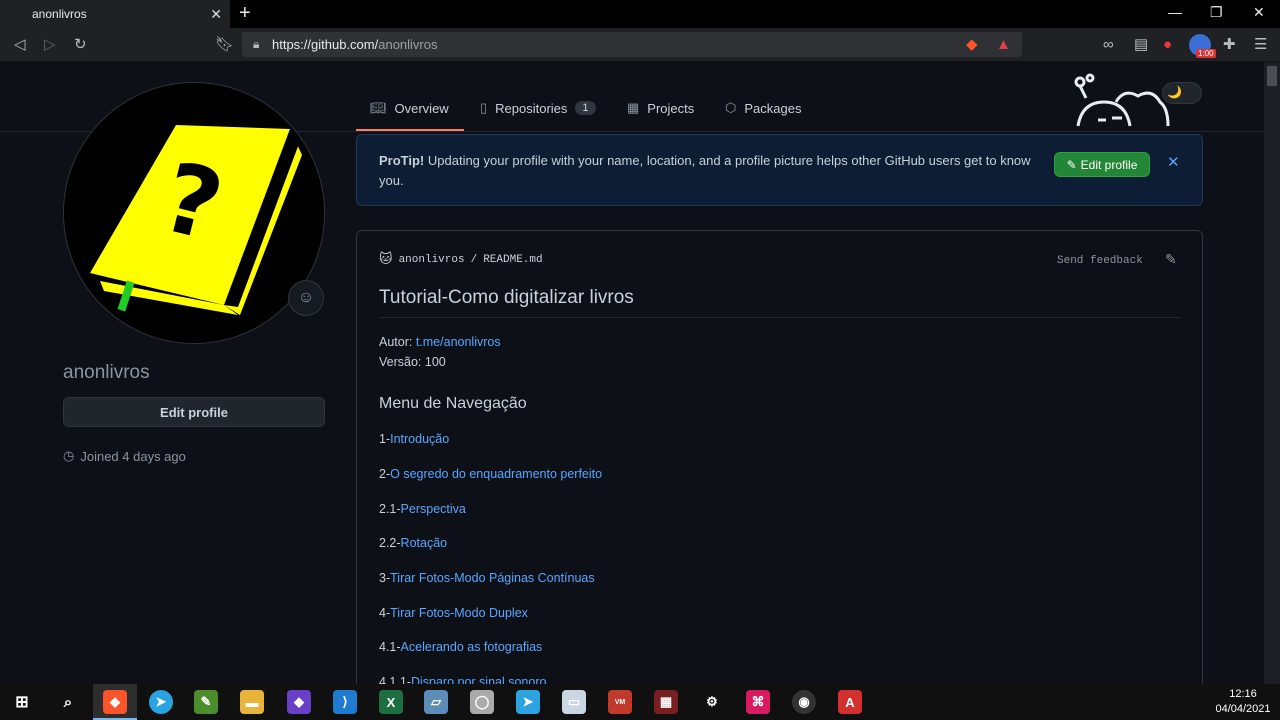 The height and width of the screenshot is (720, 1280). I want to click on list-item: 4.1.1-Disparo por sinal sonoro, so click(462, 679).